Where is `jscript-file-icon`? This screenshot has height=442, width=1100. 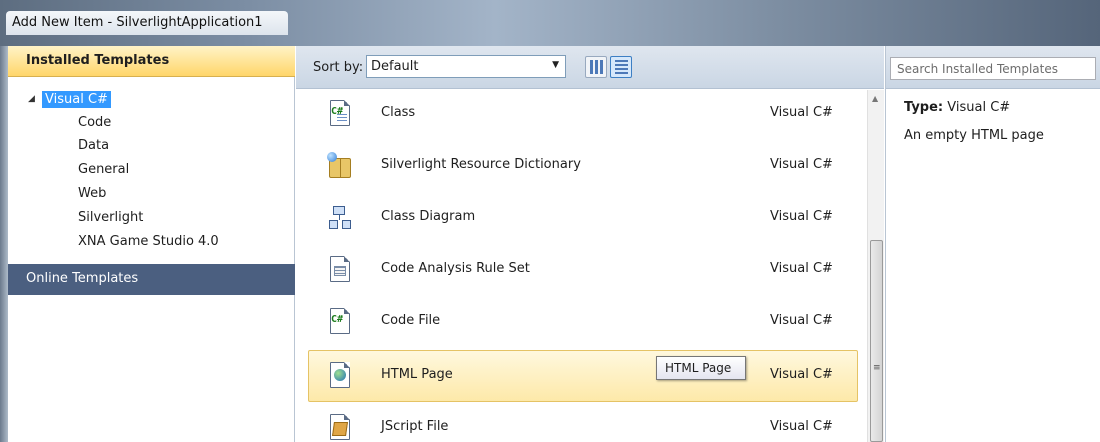
jscript-file-icon is located at coordinates (340, 428).